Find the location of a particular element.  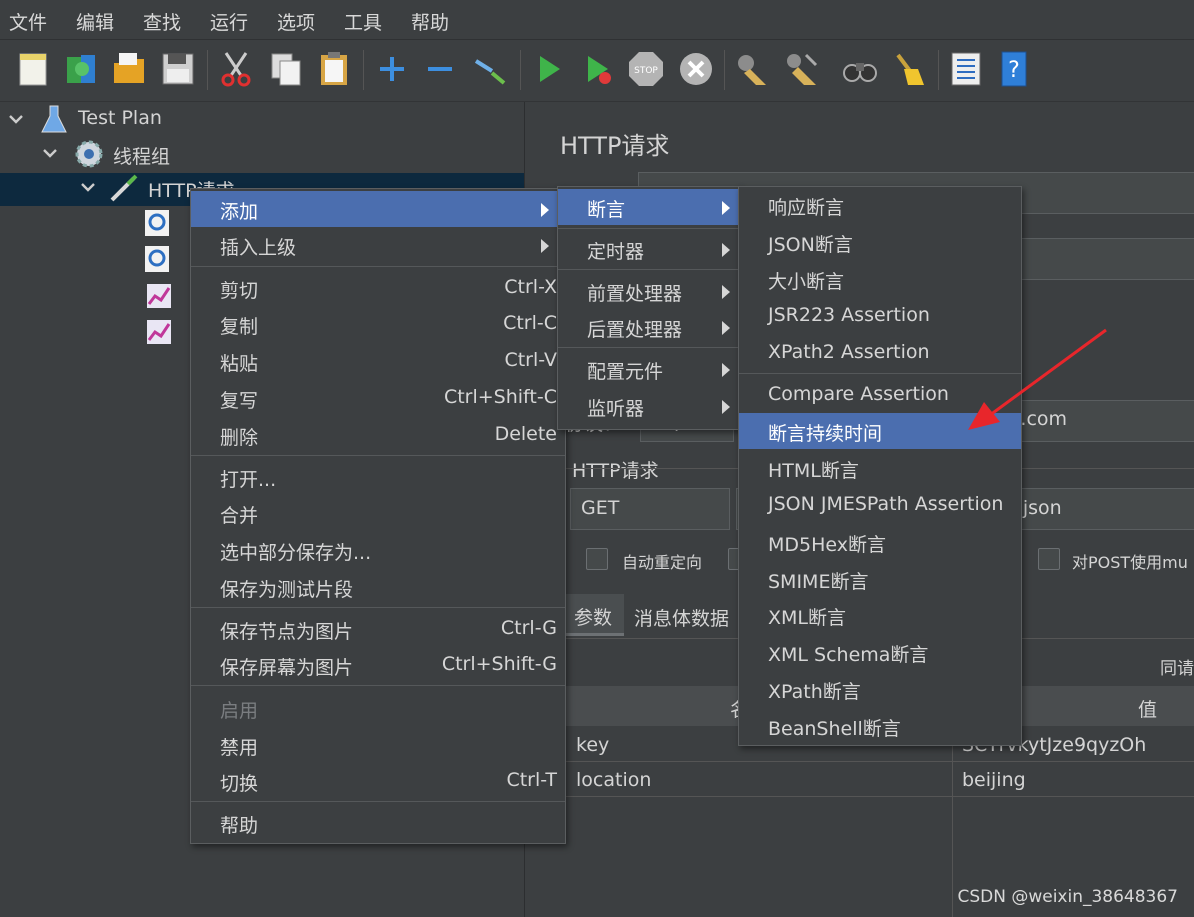

clear-all-icon is located at coordinates (802, 69).